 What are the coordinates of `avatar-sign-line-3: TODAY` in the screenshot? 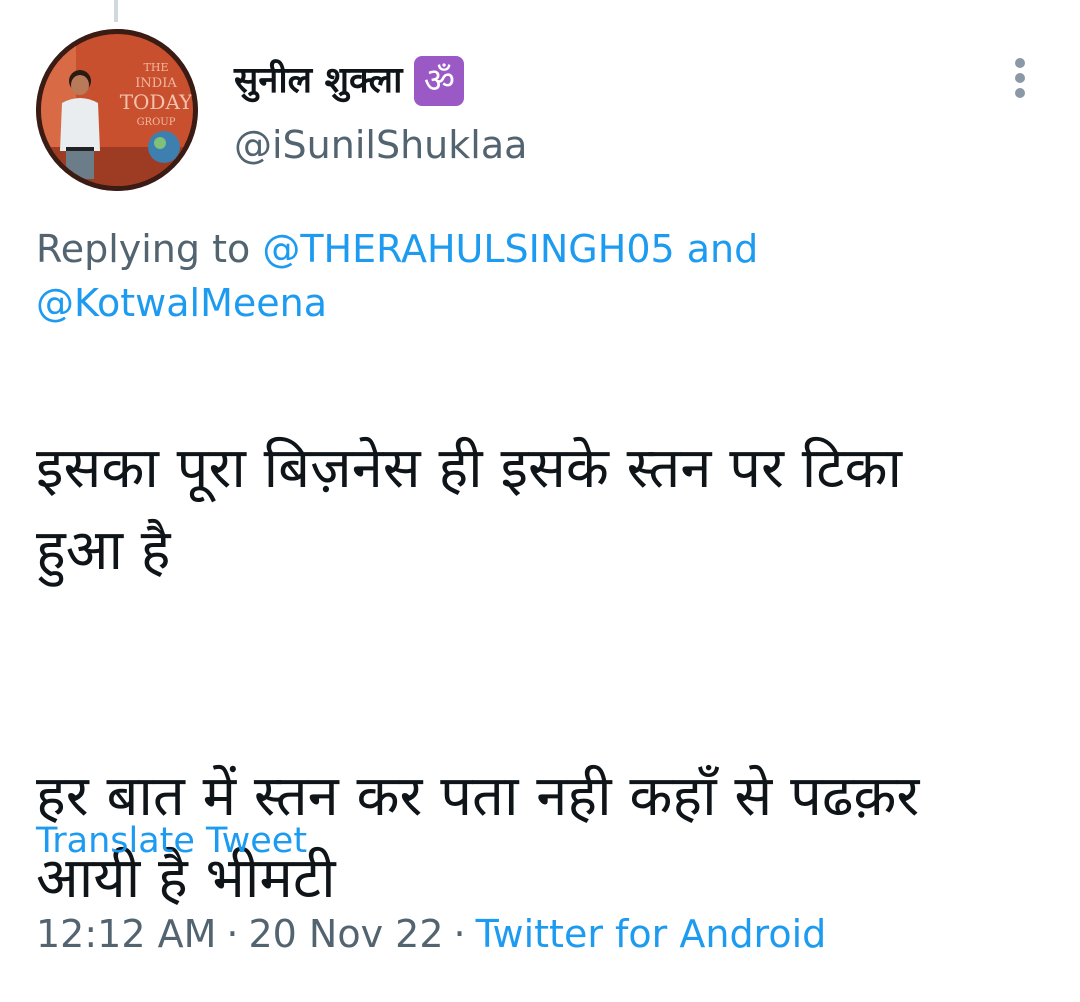 It's located at (156, 102).